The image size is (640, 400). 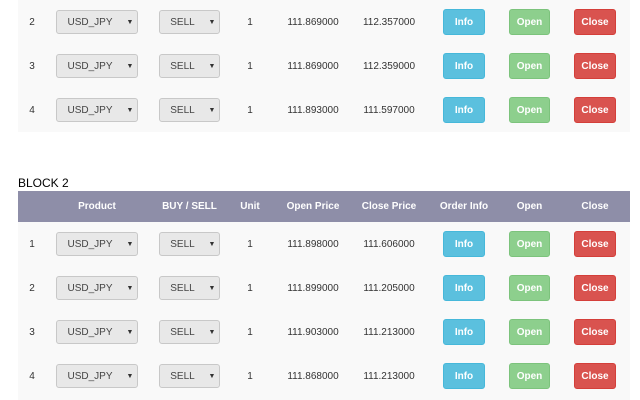 What do you see at coordinates (97, 206) in the screenshot?
I see `header-product: Product` at bounding box center [97, 206].